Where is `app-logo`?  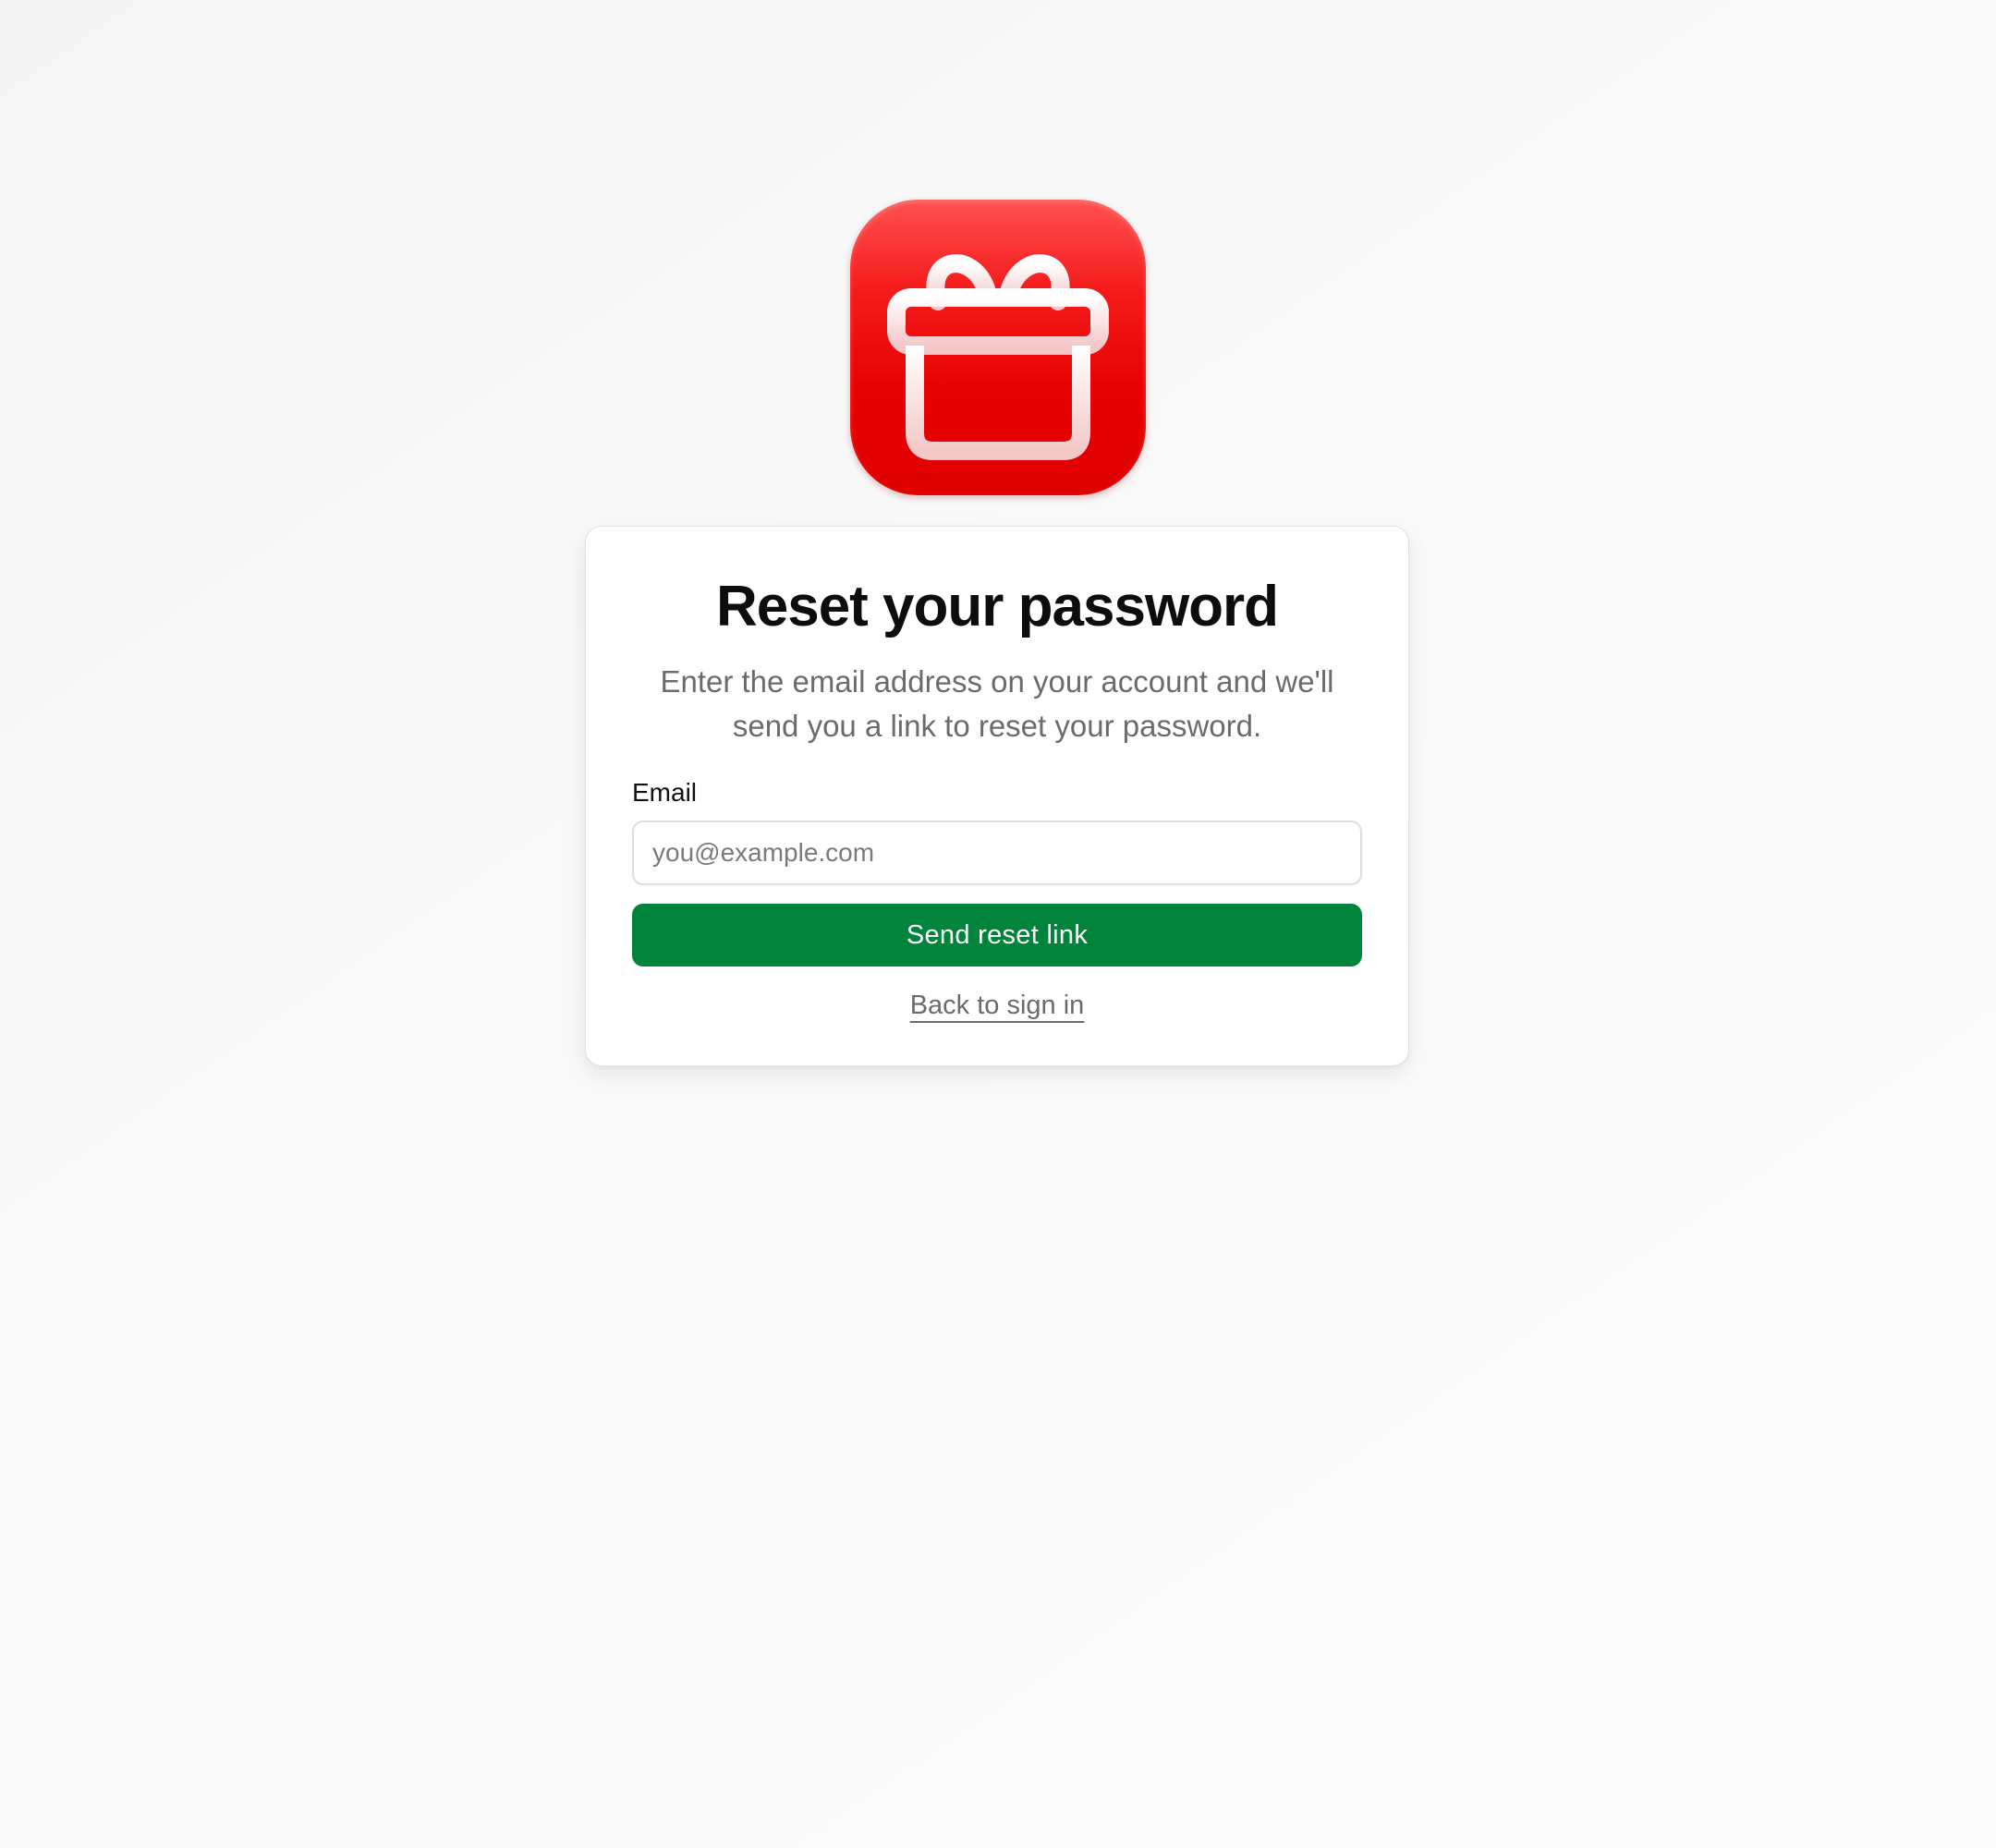 app-logo is located at coordinates (998, 348).